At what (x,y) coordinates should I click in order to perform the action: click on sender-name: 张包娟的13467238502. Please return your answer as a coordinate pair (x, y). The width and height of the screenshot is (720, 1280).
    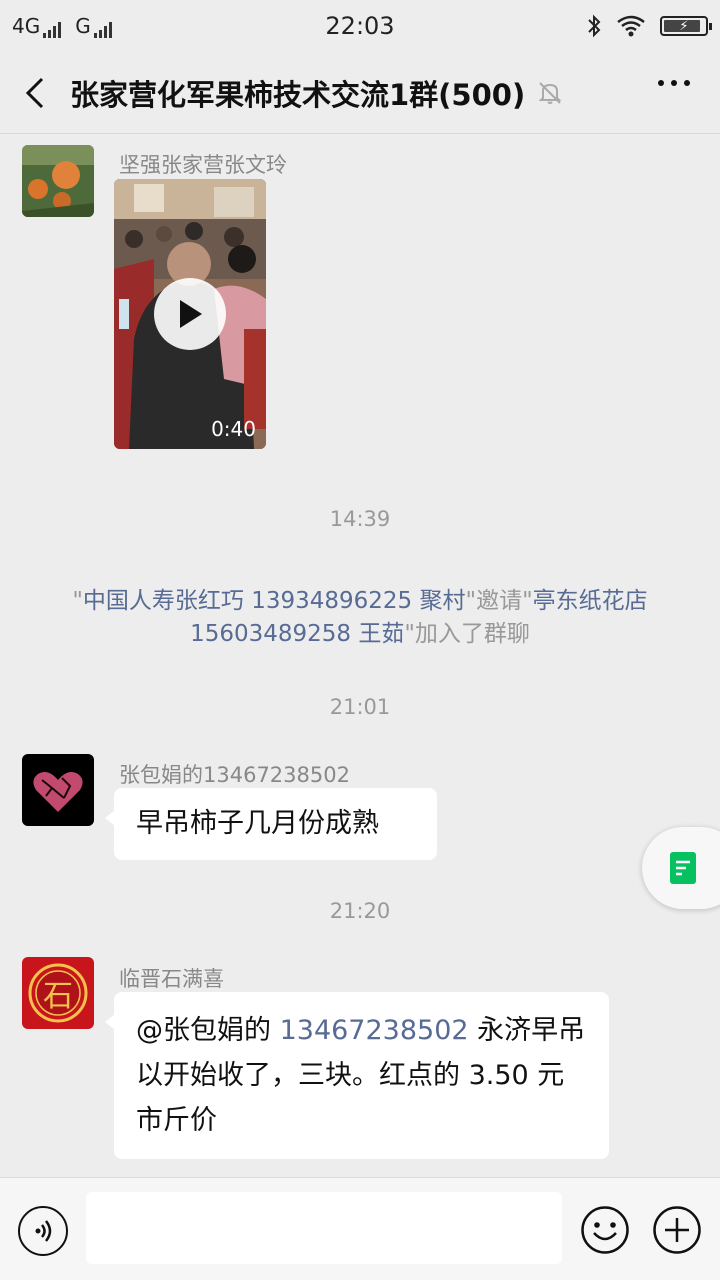
    Looking at the image, I should click on (234, 775).